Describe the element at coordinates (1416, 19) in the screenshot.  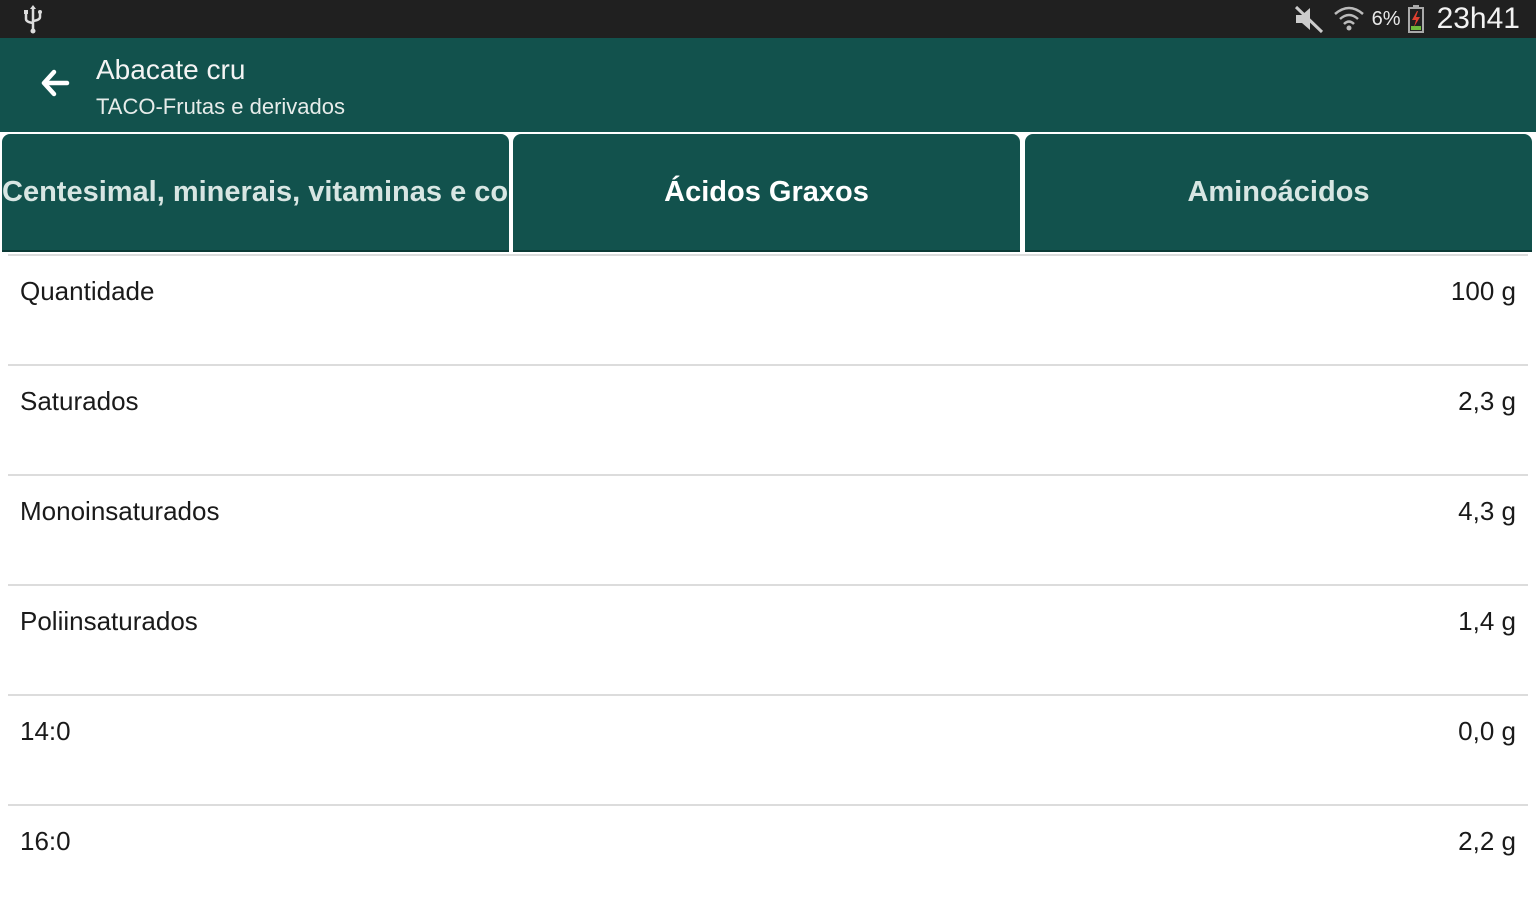
I see `battery-icon` at that location.